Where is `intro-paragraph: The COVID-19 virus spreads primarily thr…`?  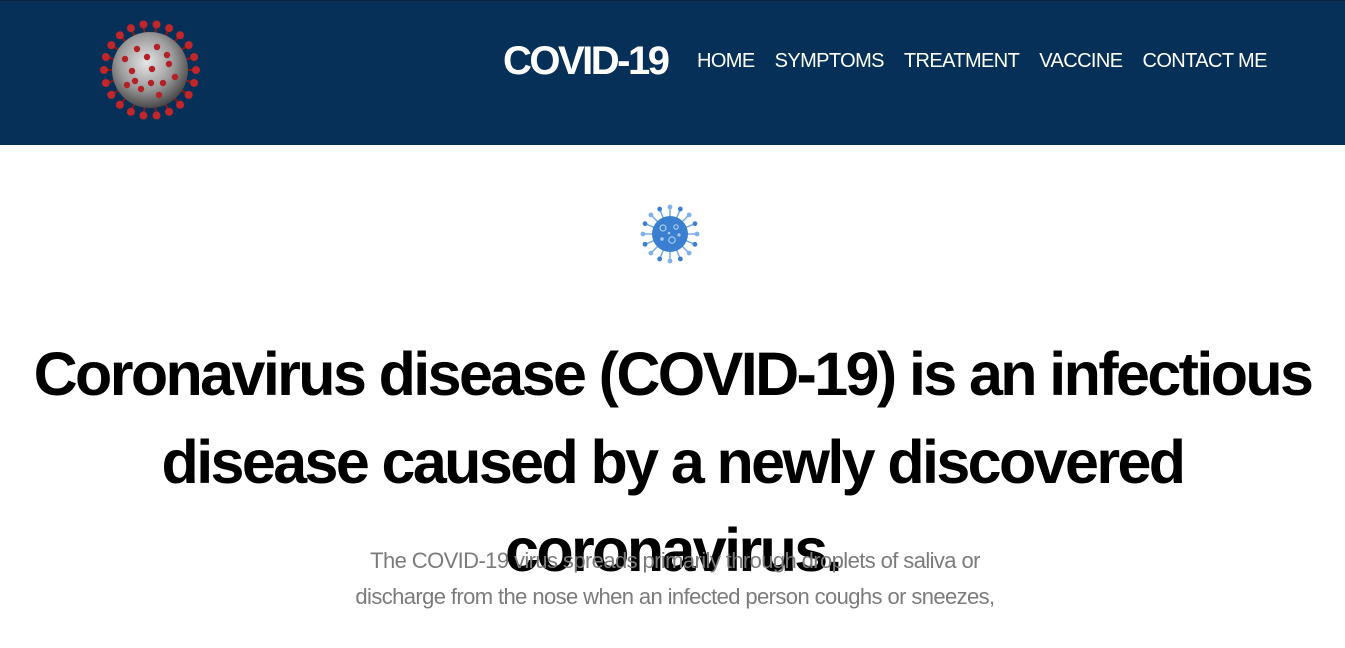
intro-paragraph: The COVID-19 virus spreads primarily thr… is located at coordinates (675, 578).